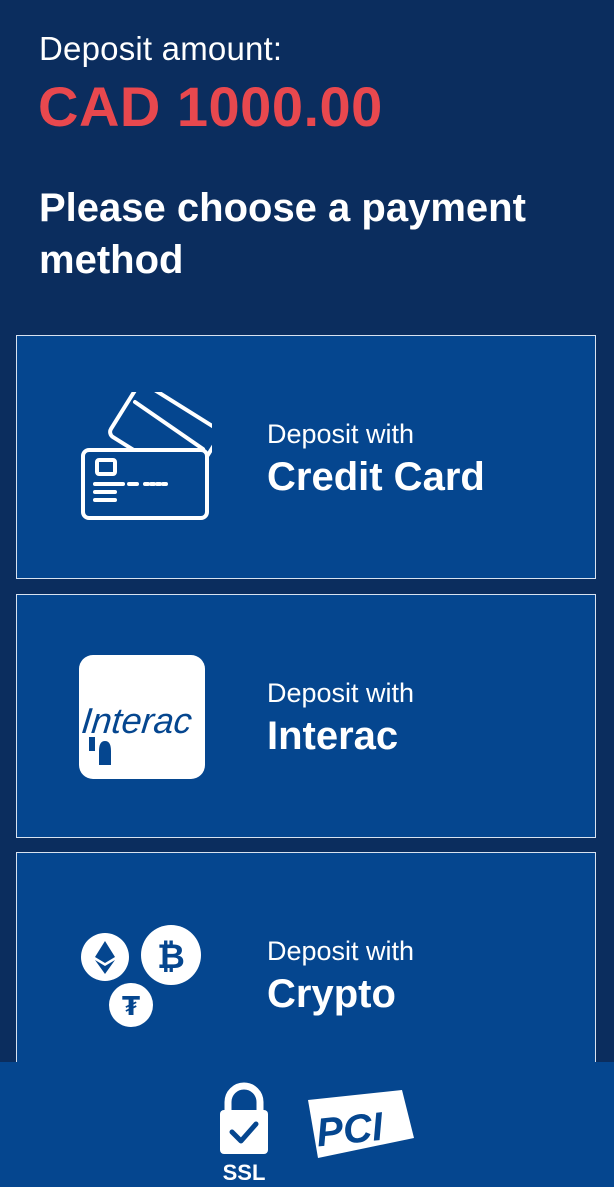  Describe the element at coordinates (137, 720) in the screenshot. I see `svg-text: Interac` at that location.